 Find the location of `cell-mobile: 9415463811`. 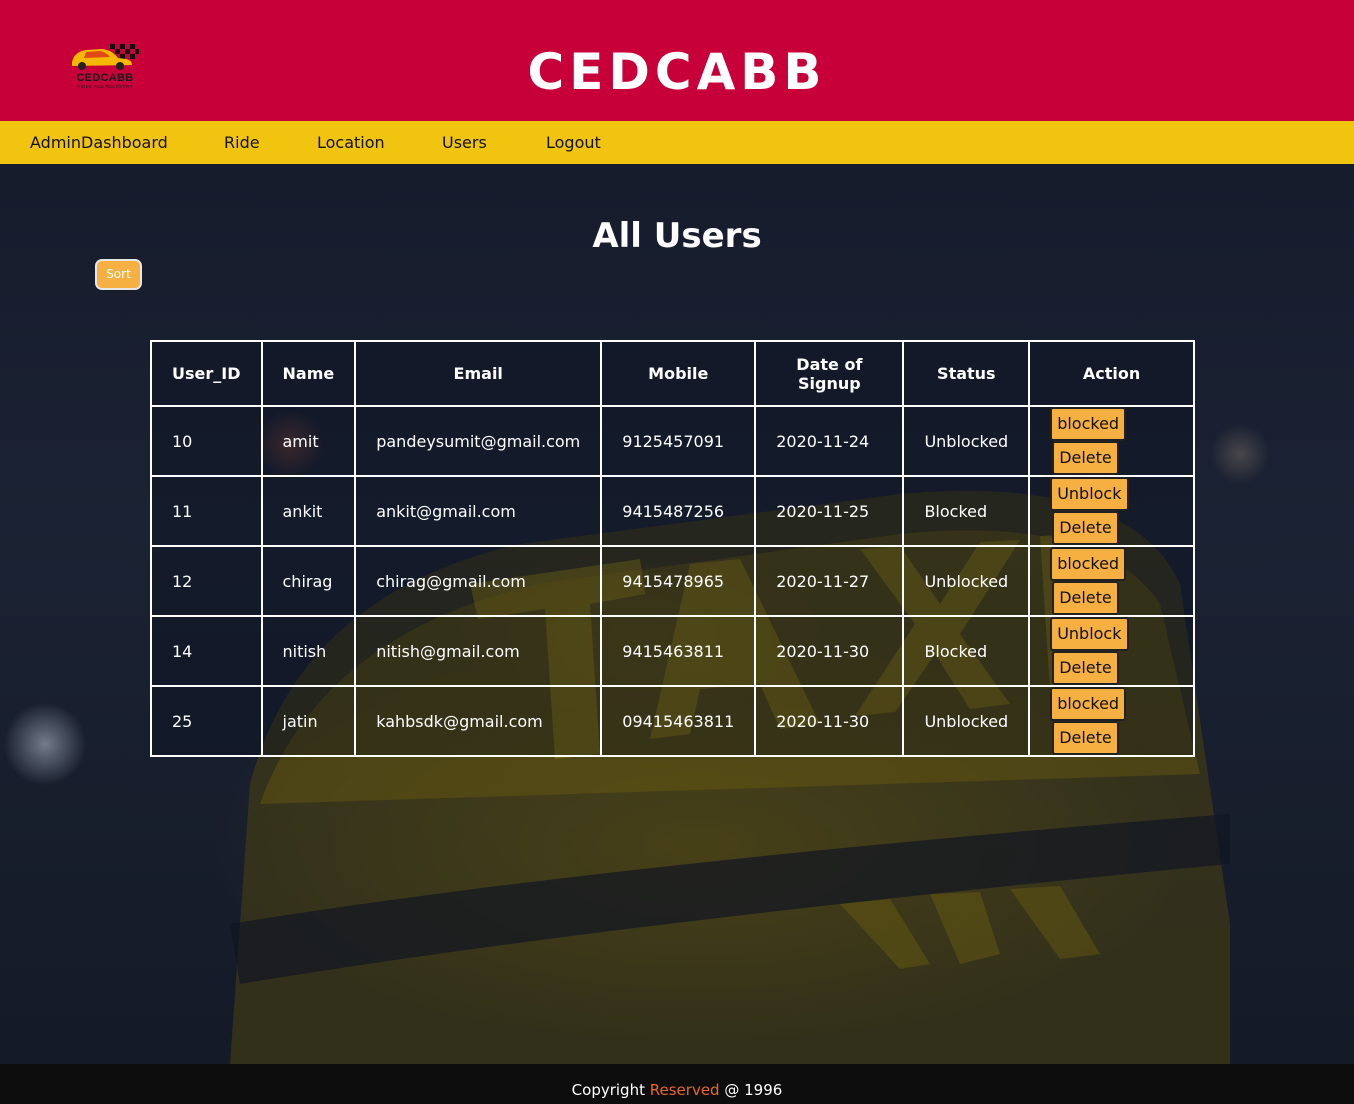

cell-mobile: 9415463811 is located at coordinates (678, 651).